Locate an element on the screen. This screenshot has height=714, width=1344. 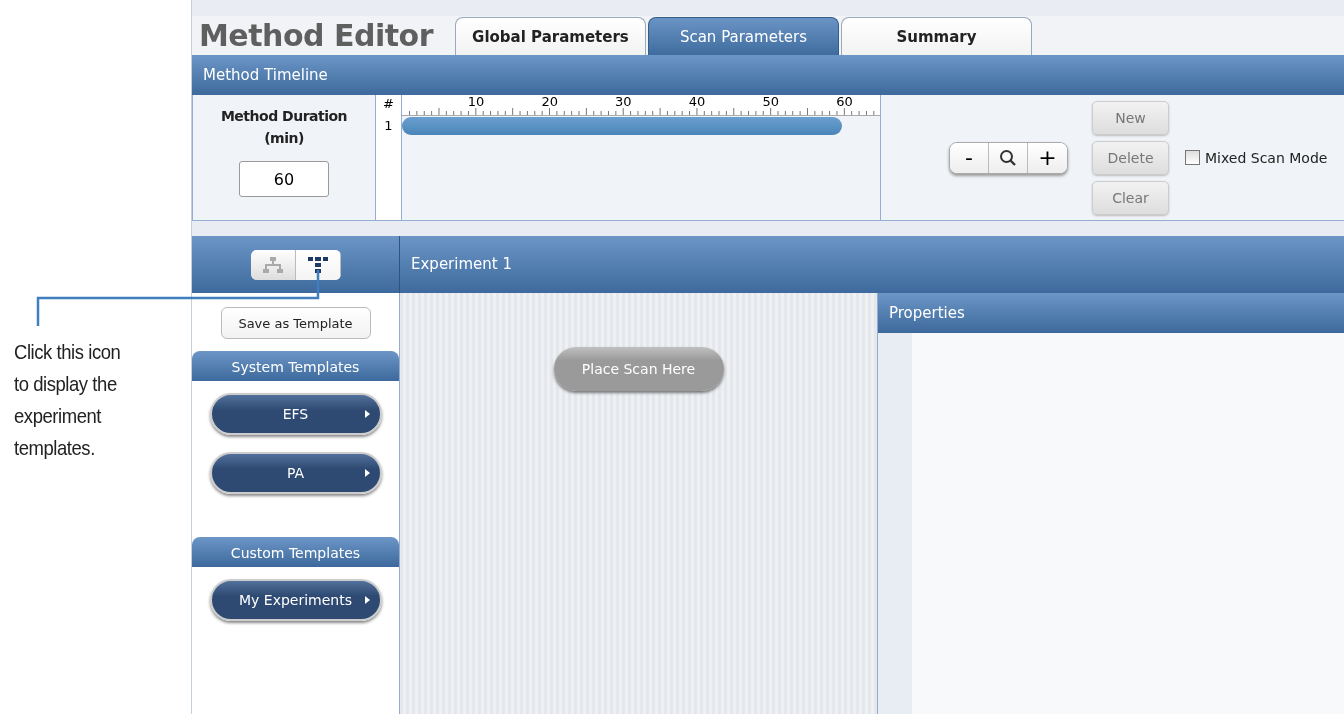
tab: Summary is located at coordinates (936, 36).